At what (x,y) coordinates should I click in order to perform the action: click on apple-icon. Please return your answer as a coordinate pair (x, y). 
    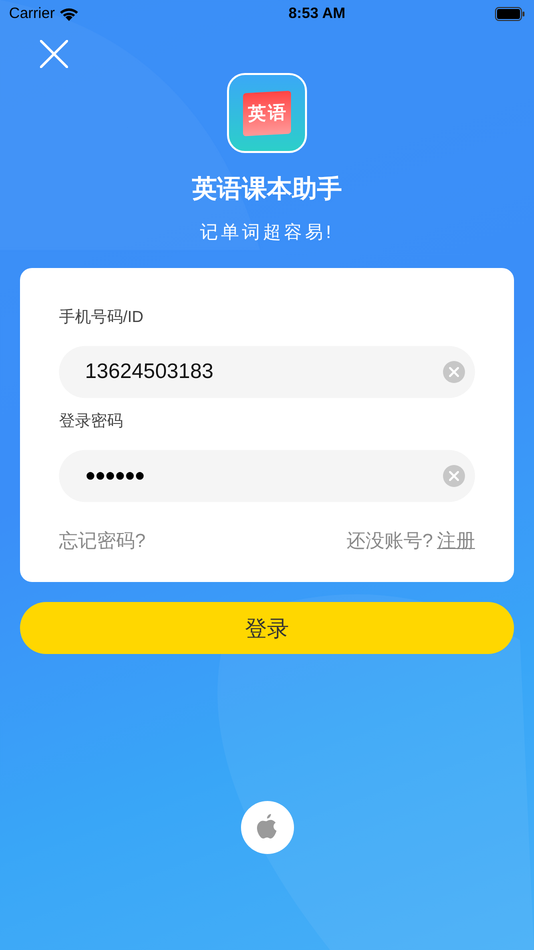
    Looking at the image, I should click on (267, 828).